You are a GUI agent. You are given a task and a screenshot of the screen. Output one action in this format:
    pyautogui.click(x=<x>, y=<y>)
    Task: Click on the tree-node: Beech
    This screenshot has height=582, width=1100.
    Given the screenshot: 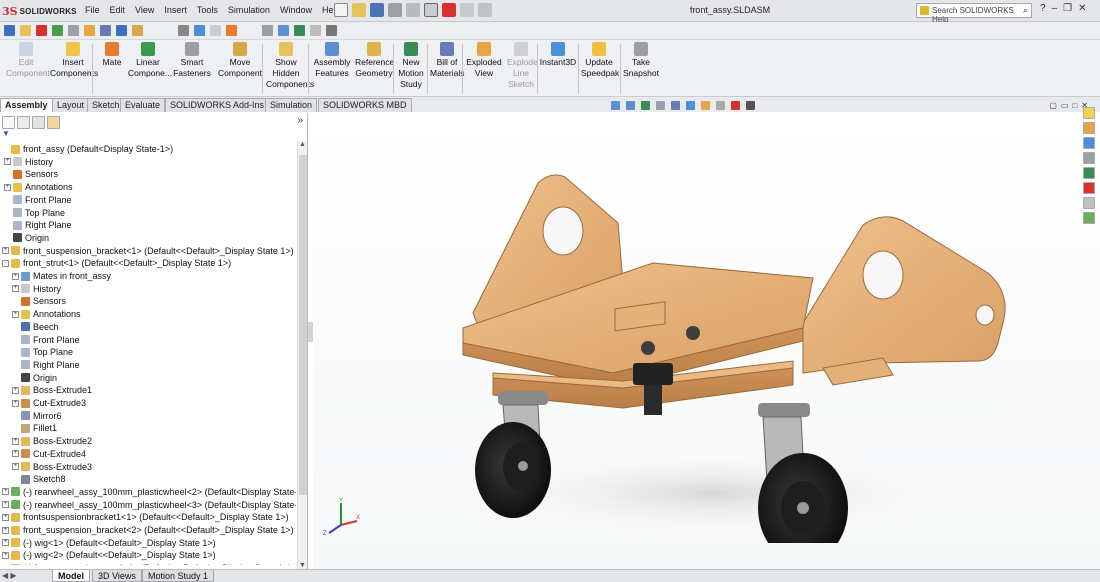 What is the action you would take?
    pyautogui.click(x=35, y=327)
    